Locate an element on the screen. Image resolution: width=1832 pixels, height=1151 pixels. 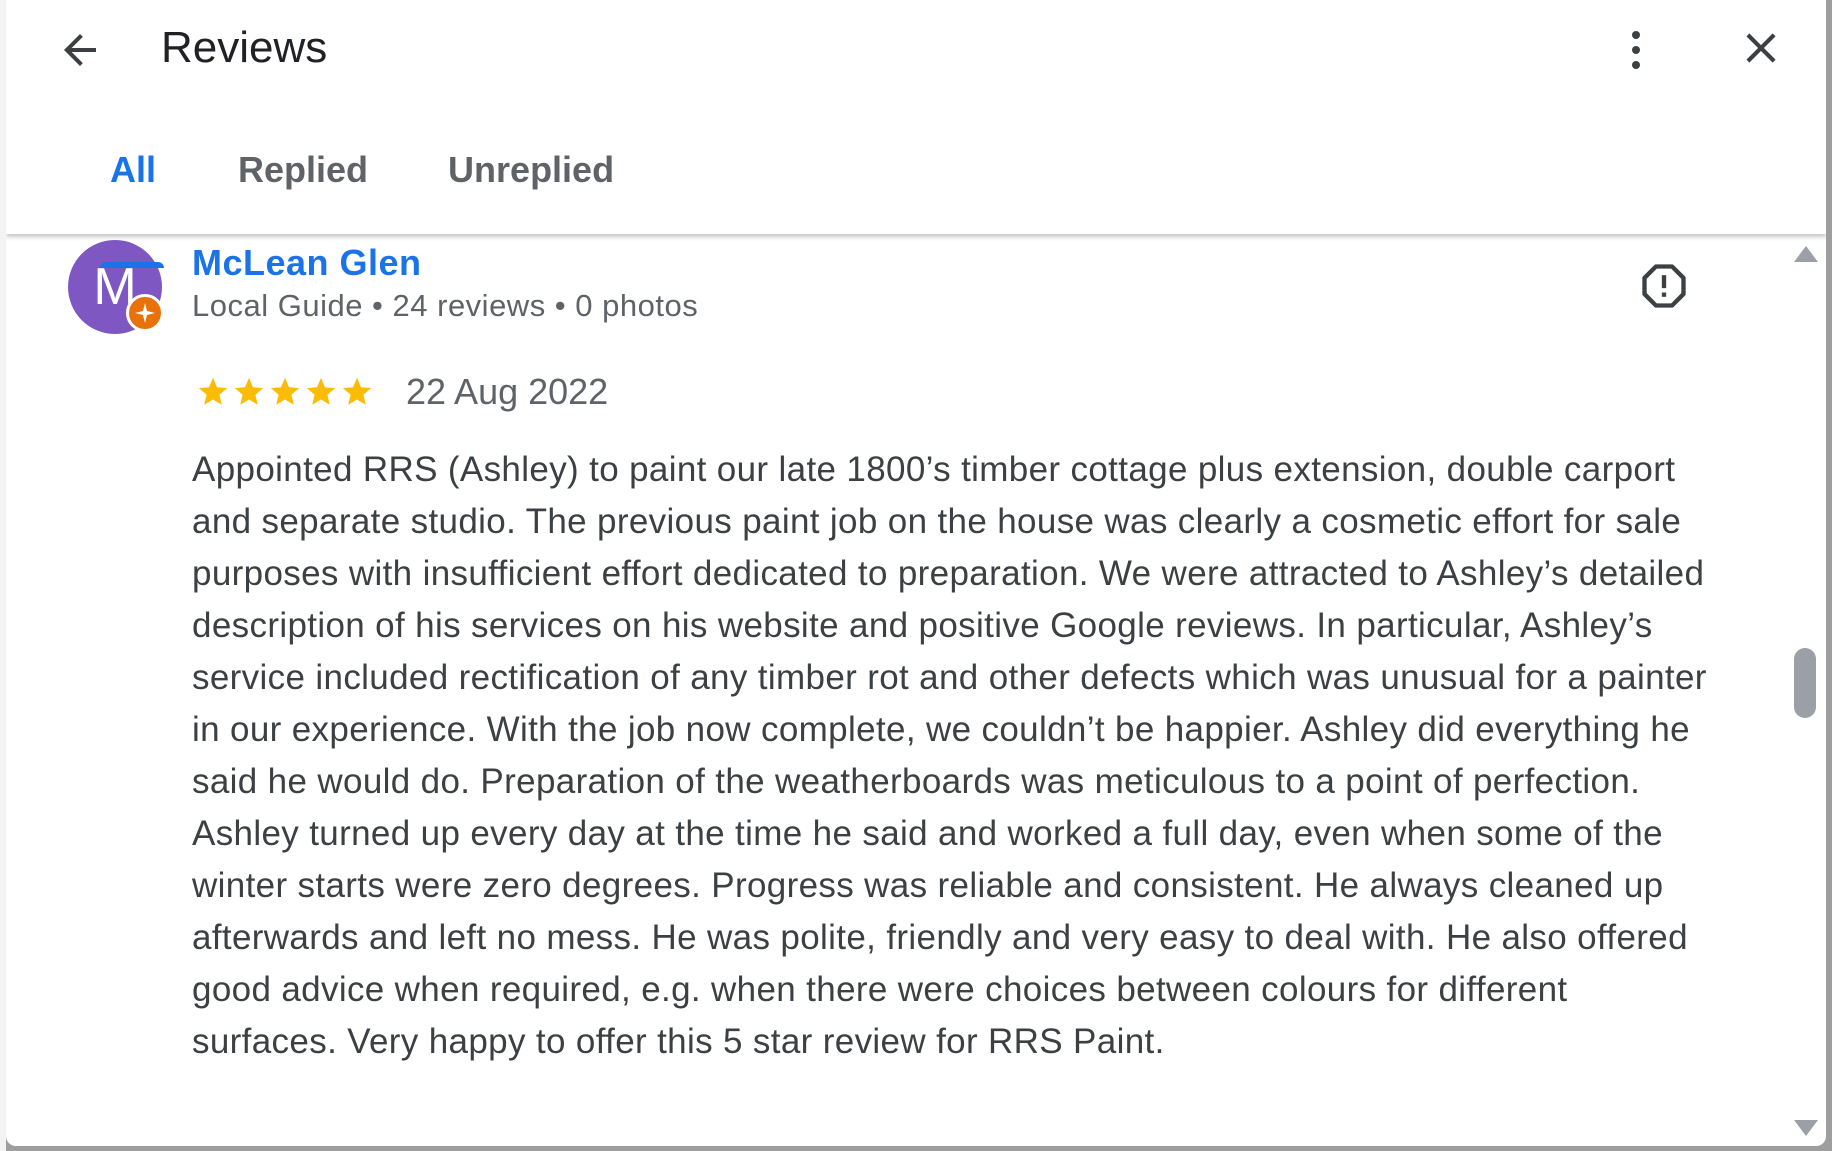
report-review-button is located at coordinates (1664, 286).